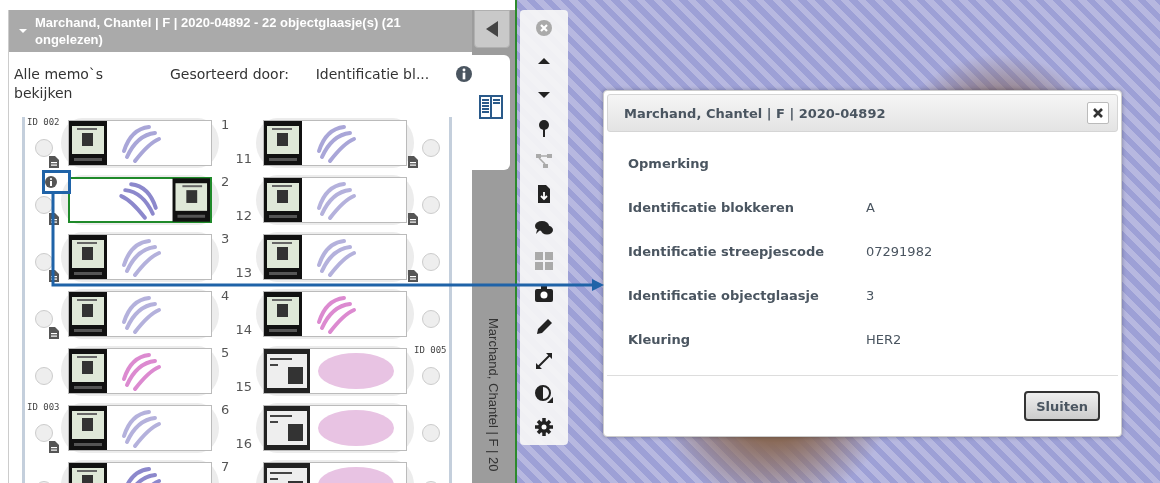 This screenshot has height=483, width=1160. I want to click on settings-icon, so click(544, 427).